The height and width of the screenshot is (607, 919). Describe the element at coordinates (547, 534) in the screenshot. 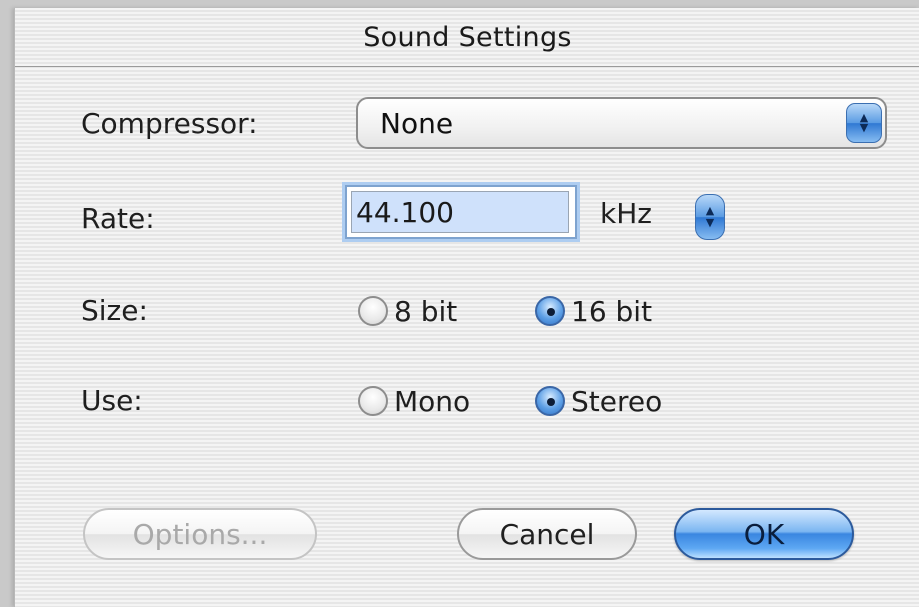

I see `cancel-button: Cancel` at that location.